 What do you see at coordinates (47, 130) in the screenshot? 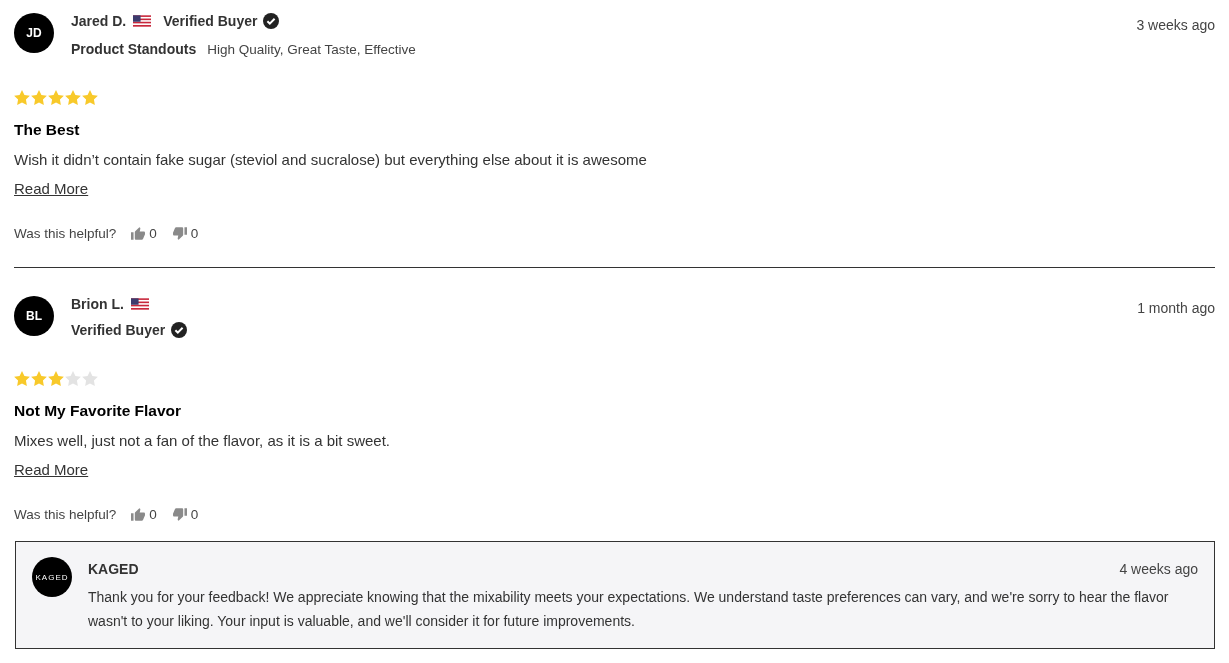
I see `review-title: The Best` at bounding box center [47, 130].